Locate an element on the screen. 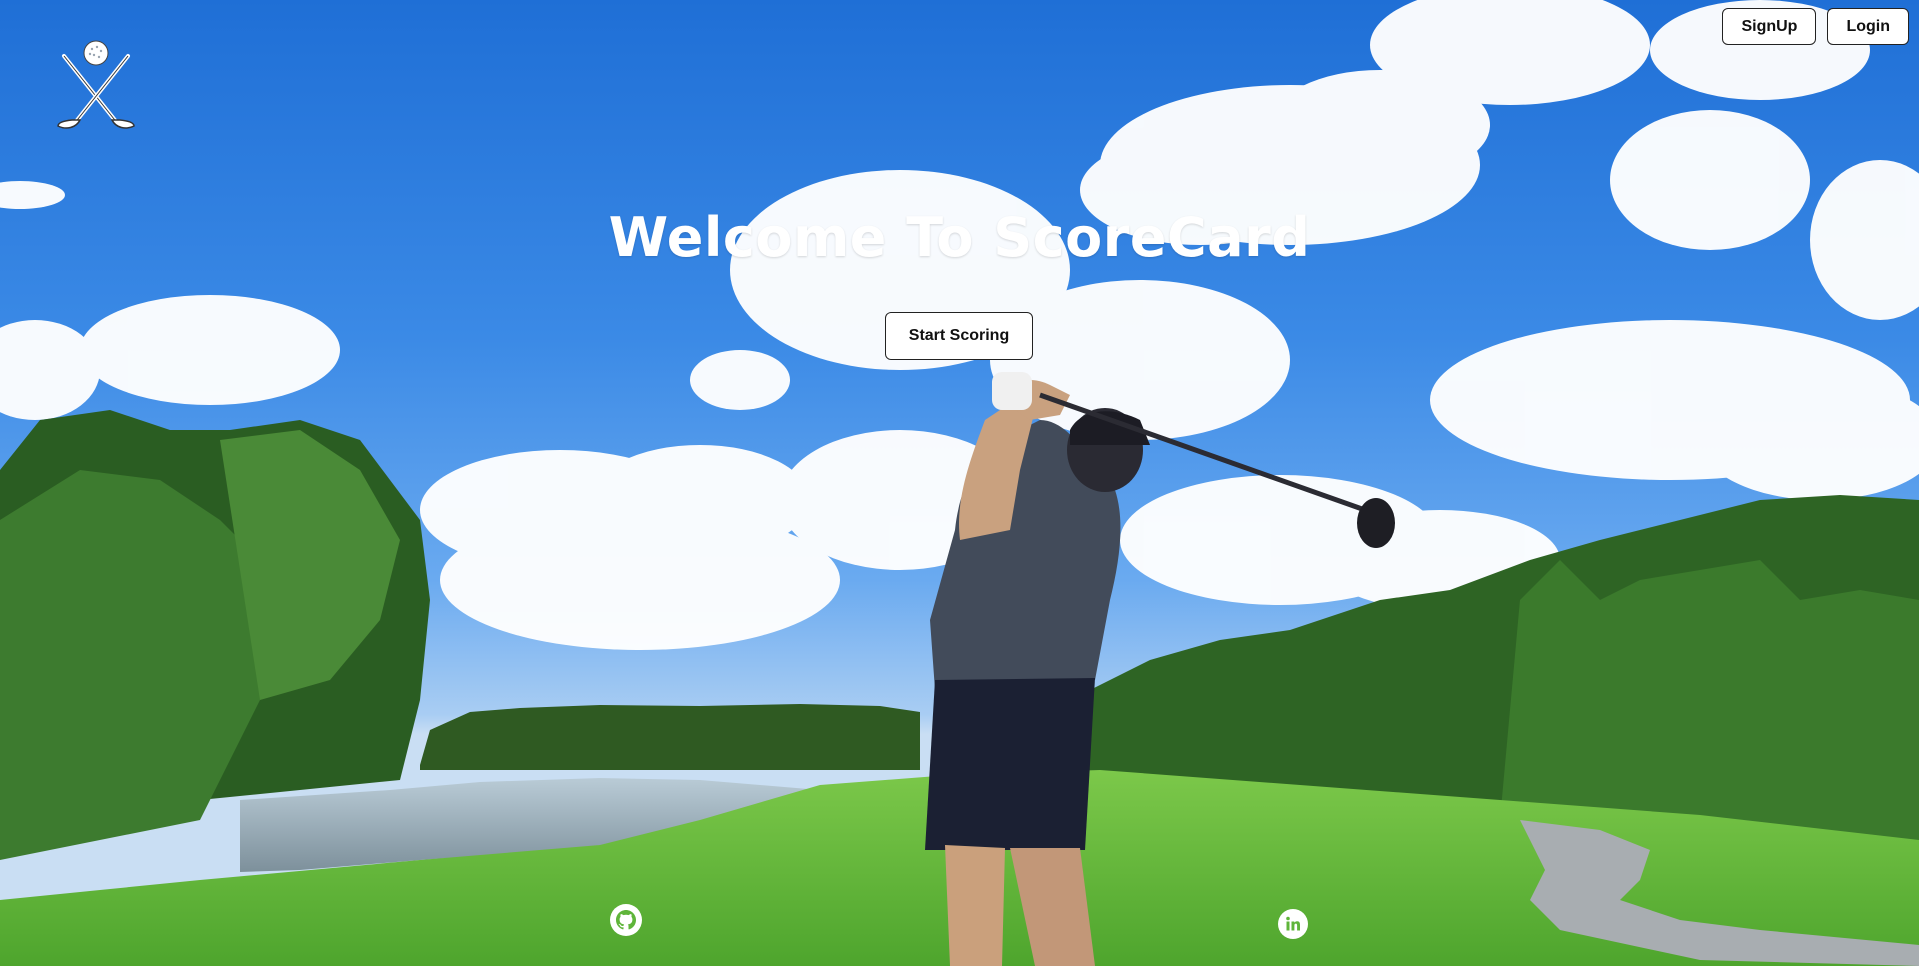  login-button: Login is located at coordinates (1868, 26).